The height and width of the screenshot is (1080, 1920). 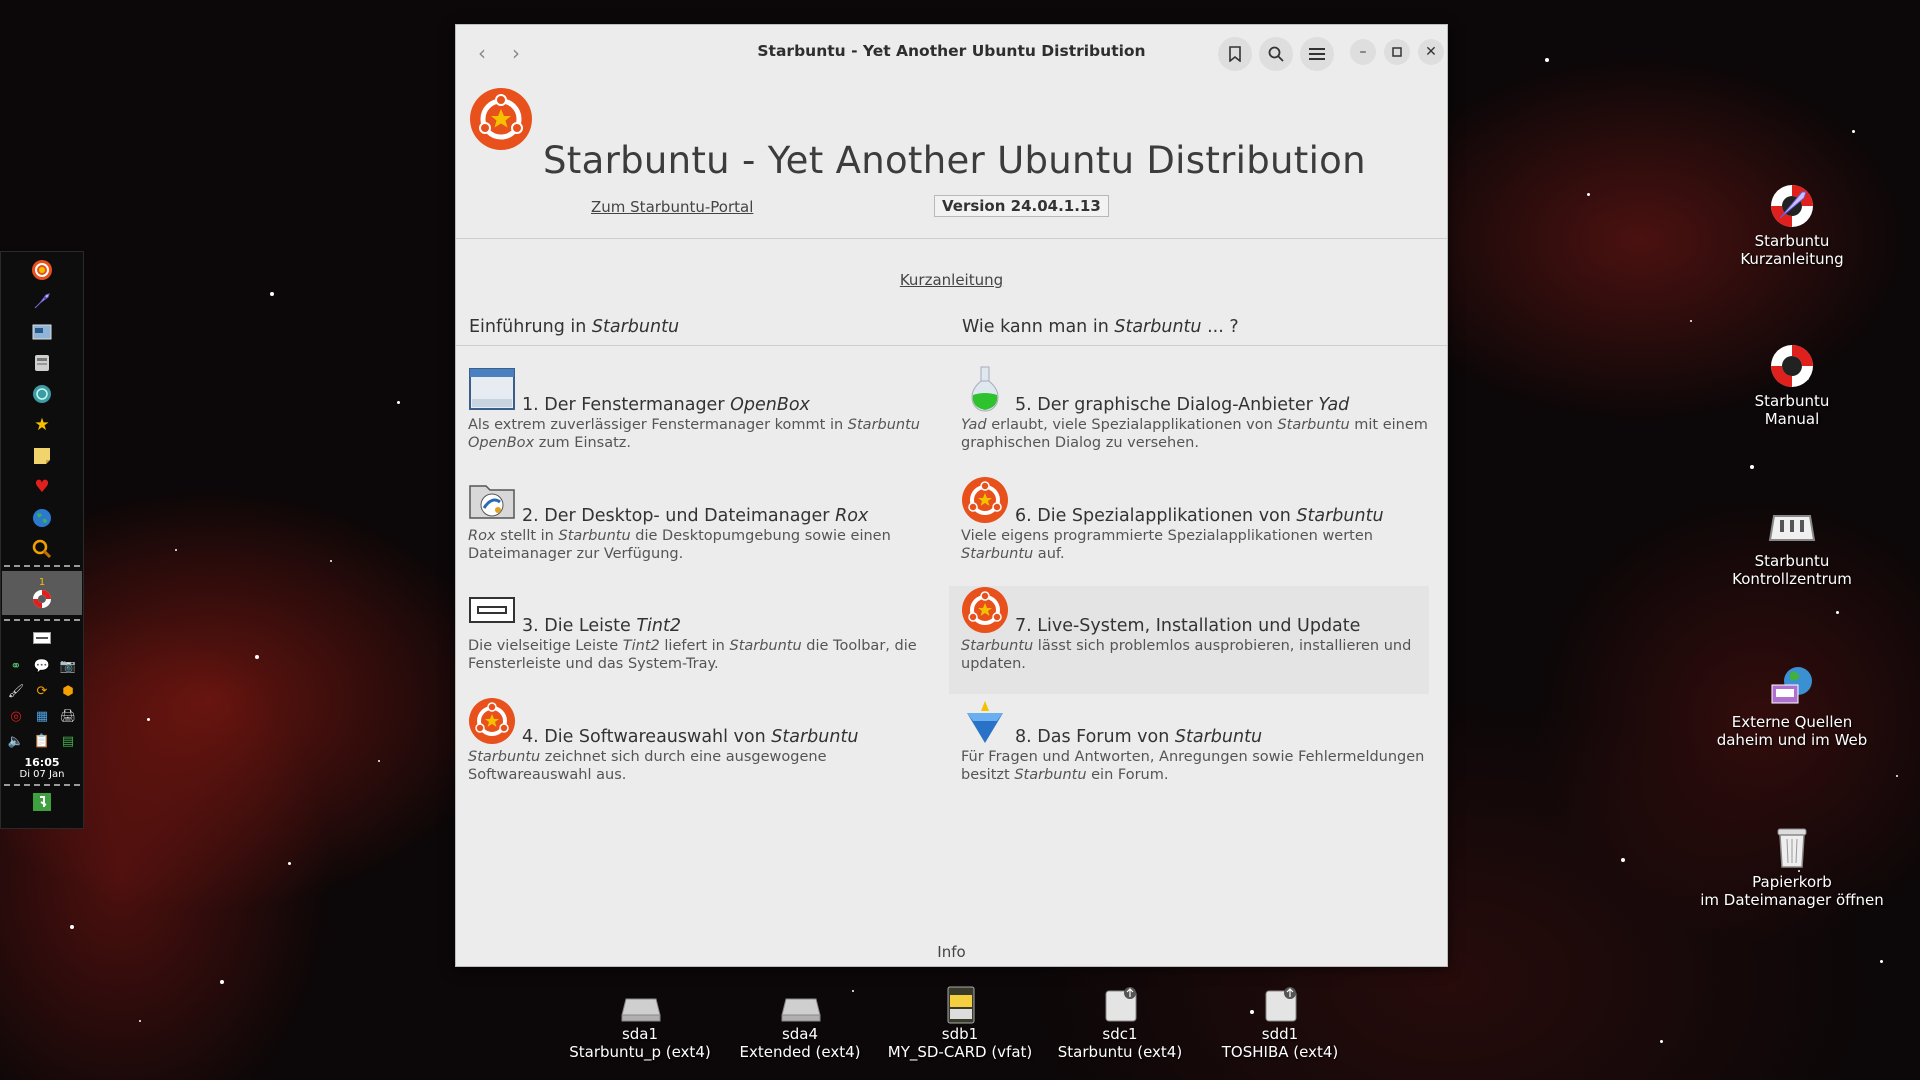 What do you see at coordinates (1792, 847) in the screenshot?
I see `trash-icon` at bounding box center [1792, 847].